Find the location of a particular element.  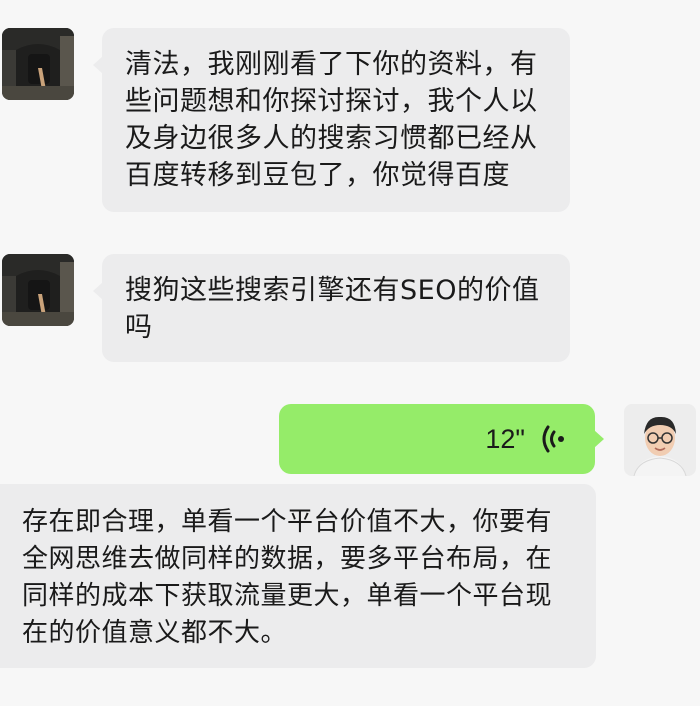

voice-duration: 12" is located at coordinates (505, 438).